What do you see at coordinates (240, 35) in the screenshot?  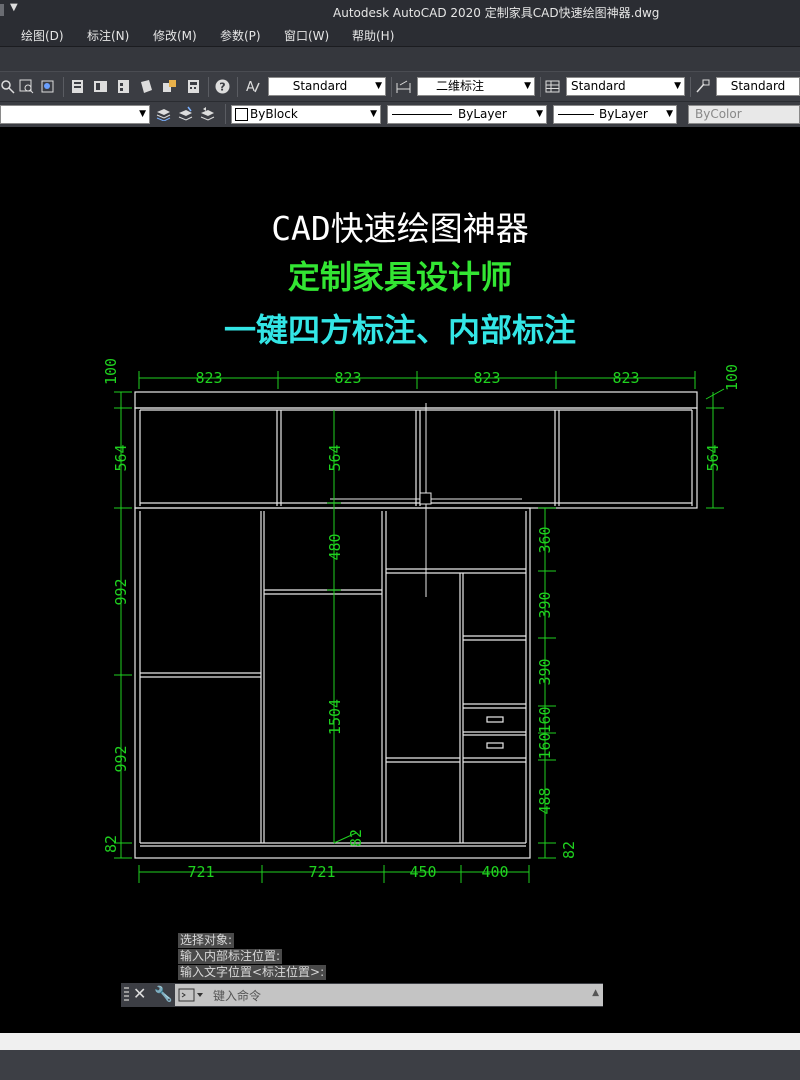 I see `menu-parametric: 参数(P)` at bounding box center [240, 35].